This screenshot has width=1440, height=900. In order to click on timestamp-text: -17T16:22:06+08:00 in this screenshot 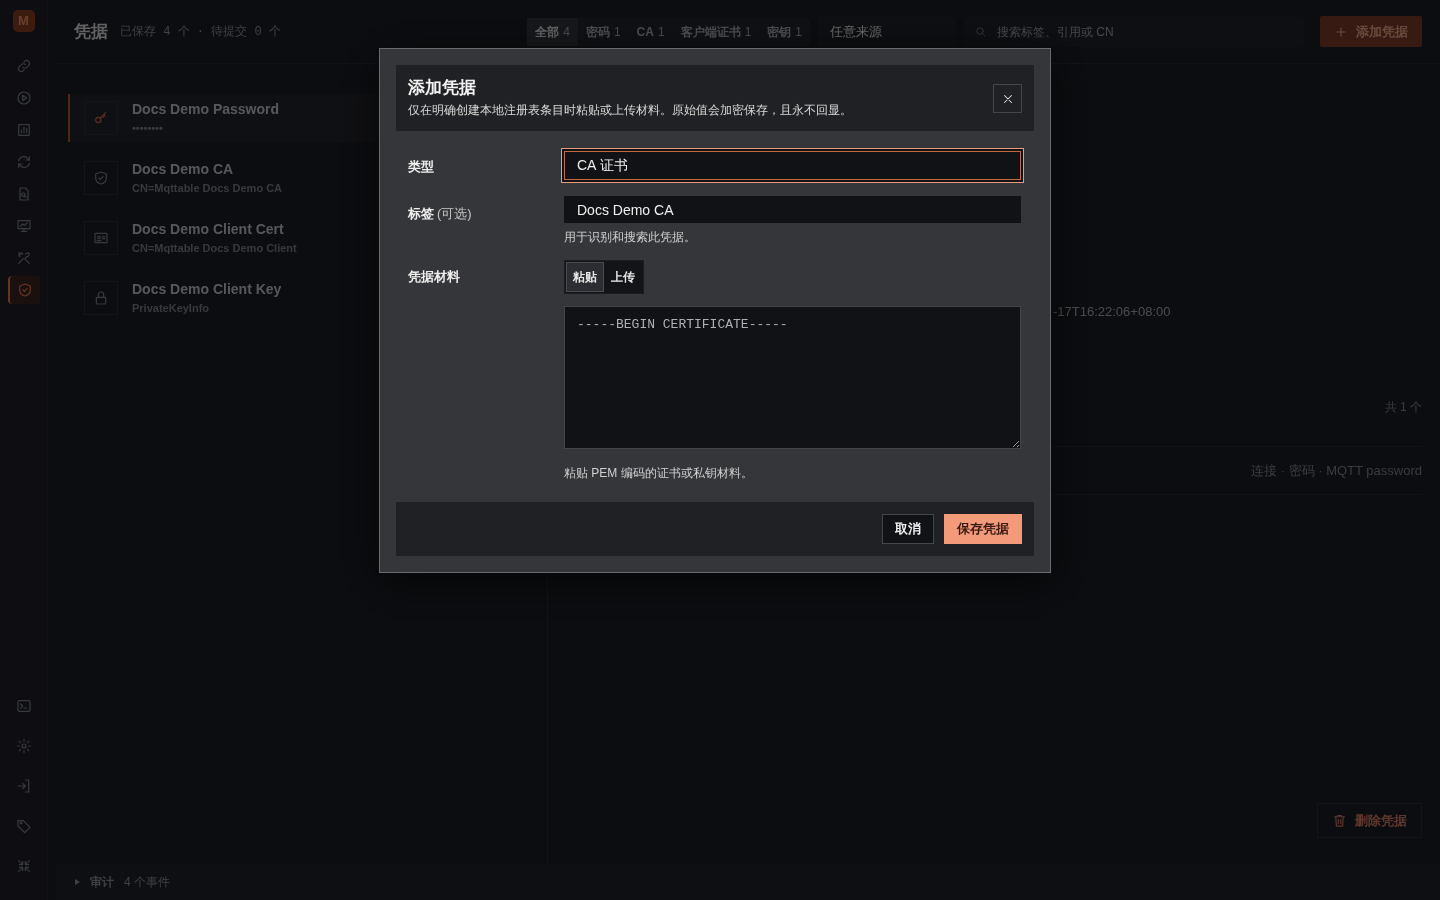, I will do `click(1112, 312)`.